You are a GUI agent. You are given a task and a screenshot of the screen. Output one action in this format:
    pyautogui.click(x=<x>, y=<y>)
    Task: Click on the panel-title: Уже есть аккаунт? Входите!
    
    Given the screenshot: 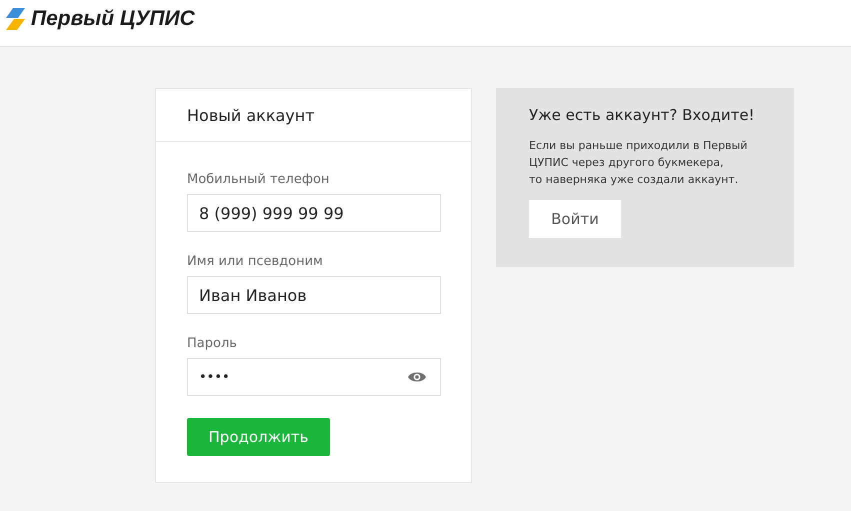 What is the action you would take?
    pyautogui.click(x=642, y=115)
    